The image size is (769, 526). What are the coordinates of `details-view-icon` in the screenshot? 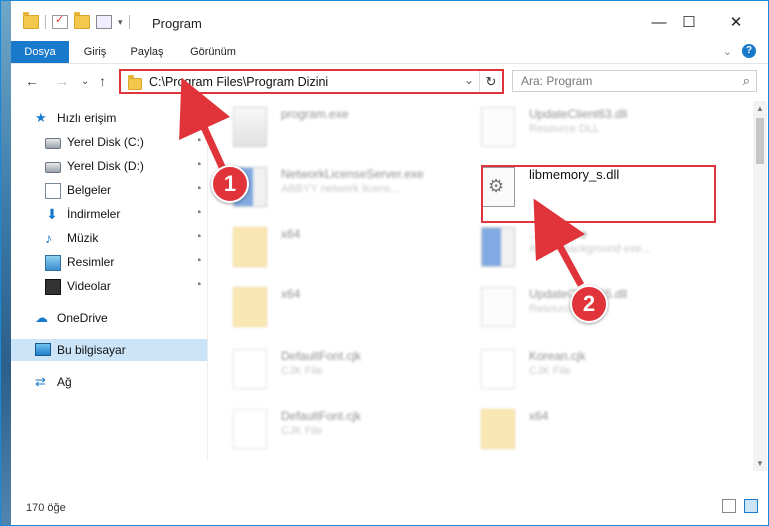 It's located at (729, 506).